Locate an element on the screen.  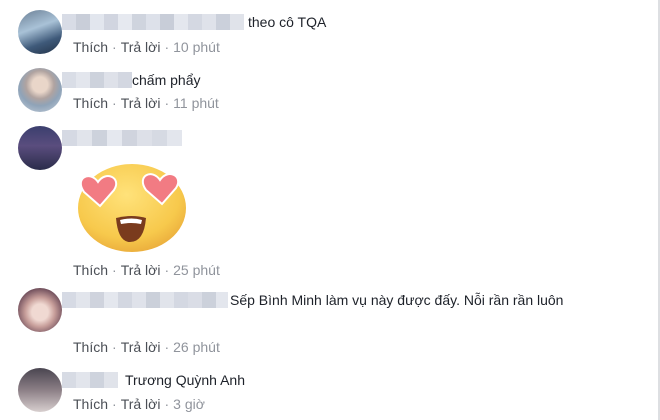
timestamp: 25 phút is located at coordinates (196, 270).